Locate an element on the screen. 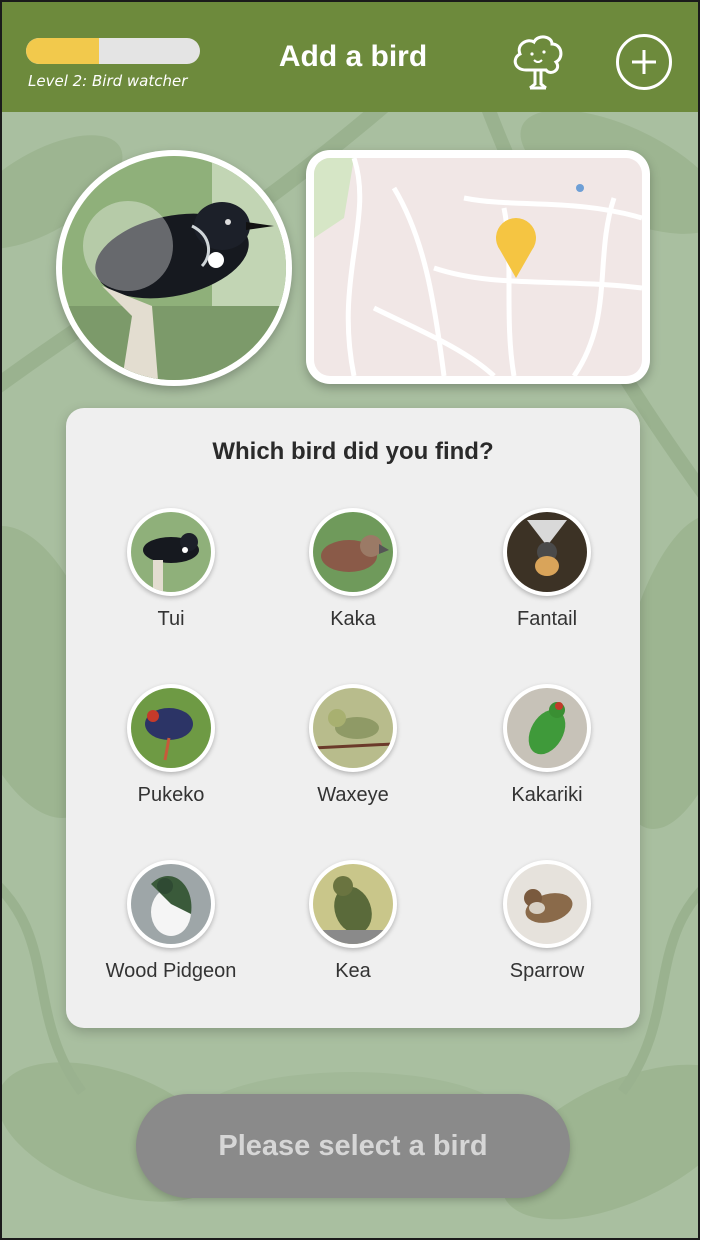  bird-option-kea: Kea is located at coordinates (353, 935).